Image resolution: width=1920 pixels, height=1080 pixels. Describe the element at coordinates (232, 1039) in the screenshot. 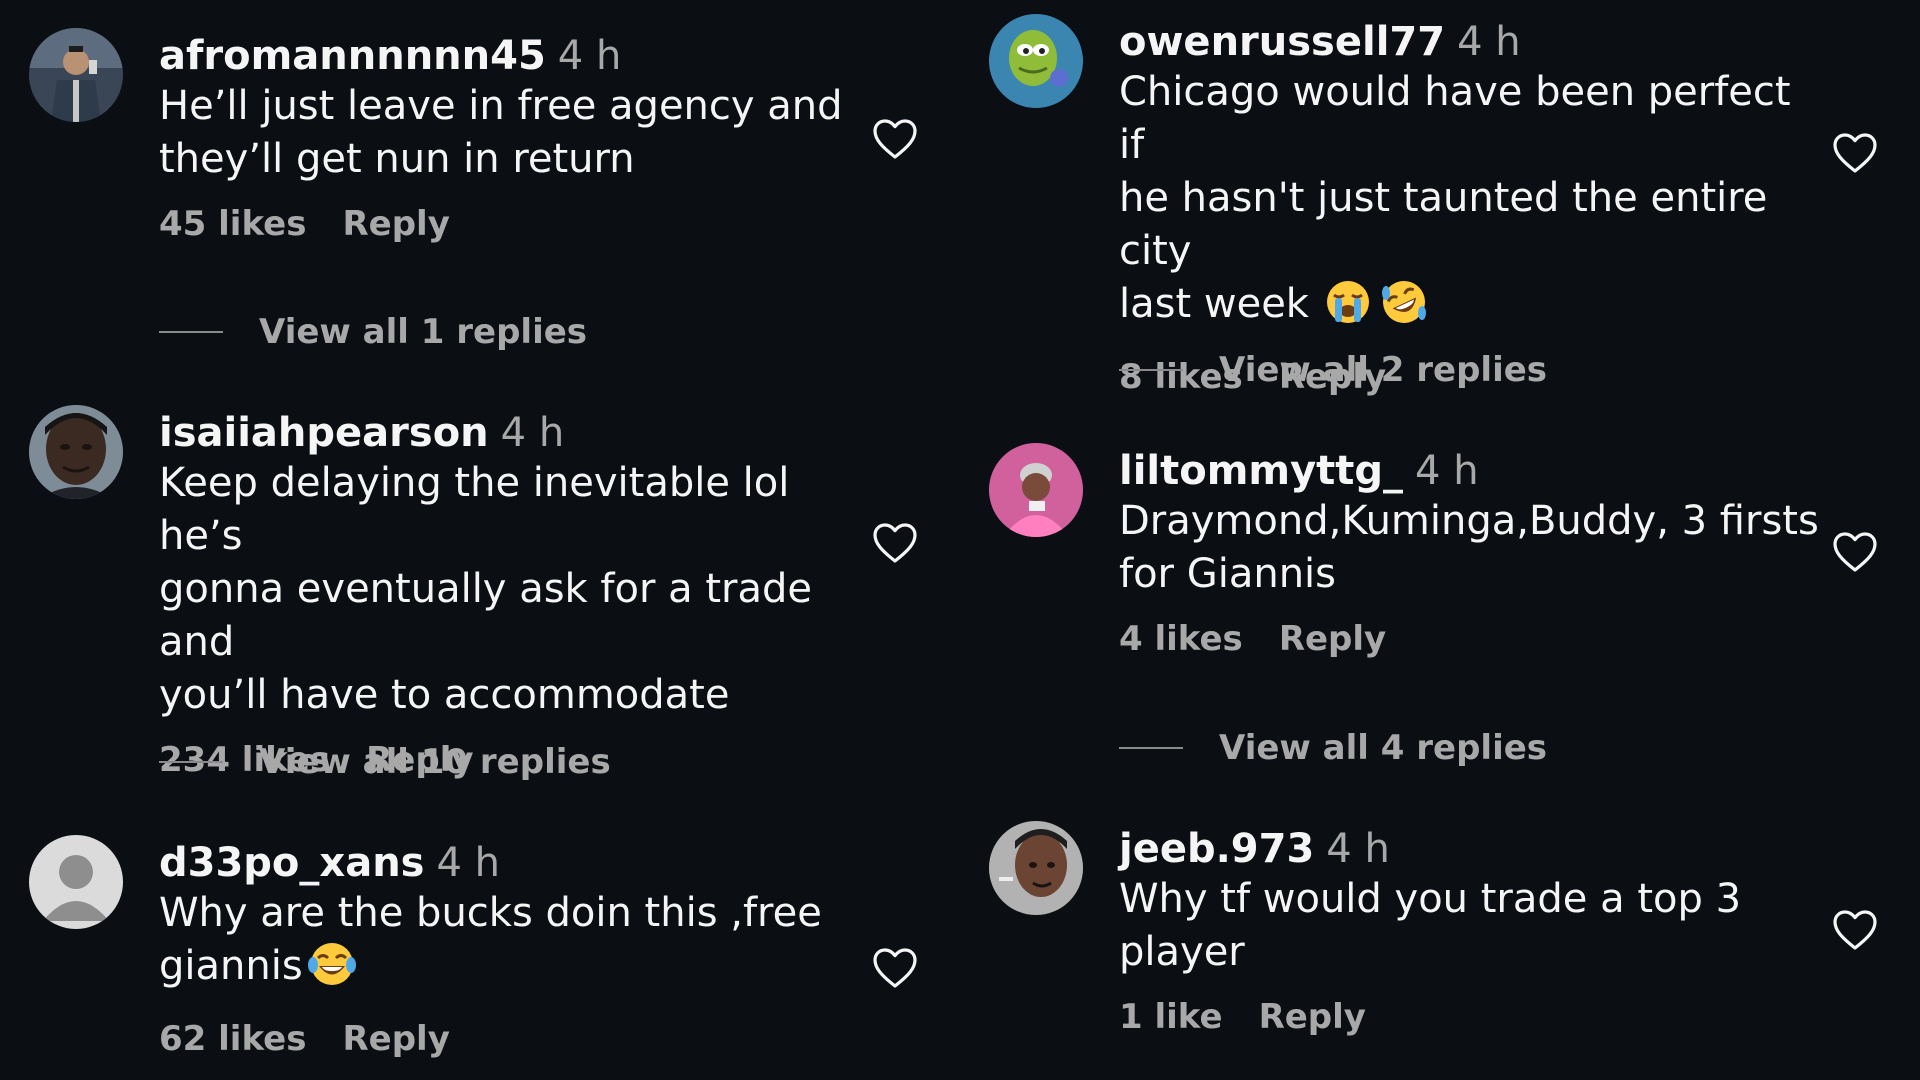

I see `likes-count: 62 likes` at that location.